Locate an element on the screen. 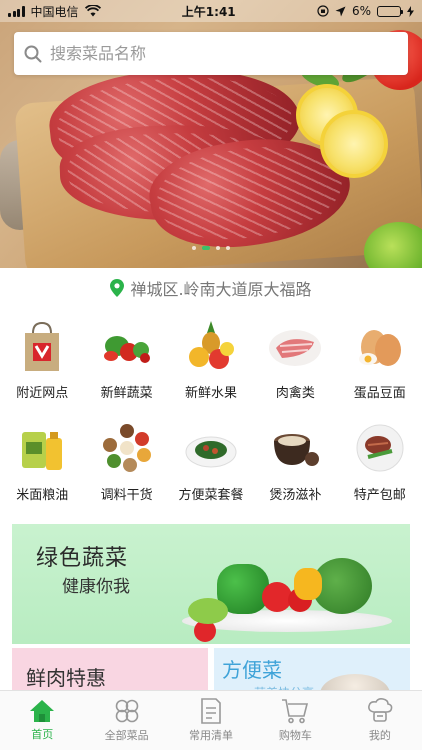  card-title: 鲜肉特惠 is located at coordinates (66, 678).